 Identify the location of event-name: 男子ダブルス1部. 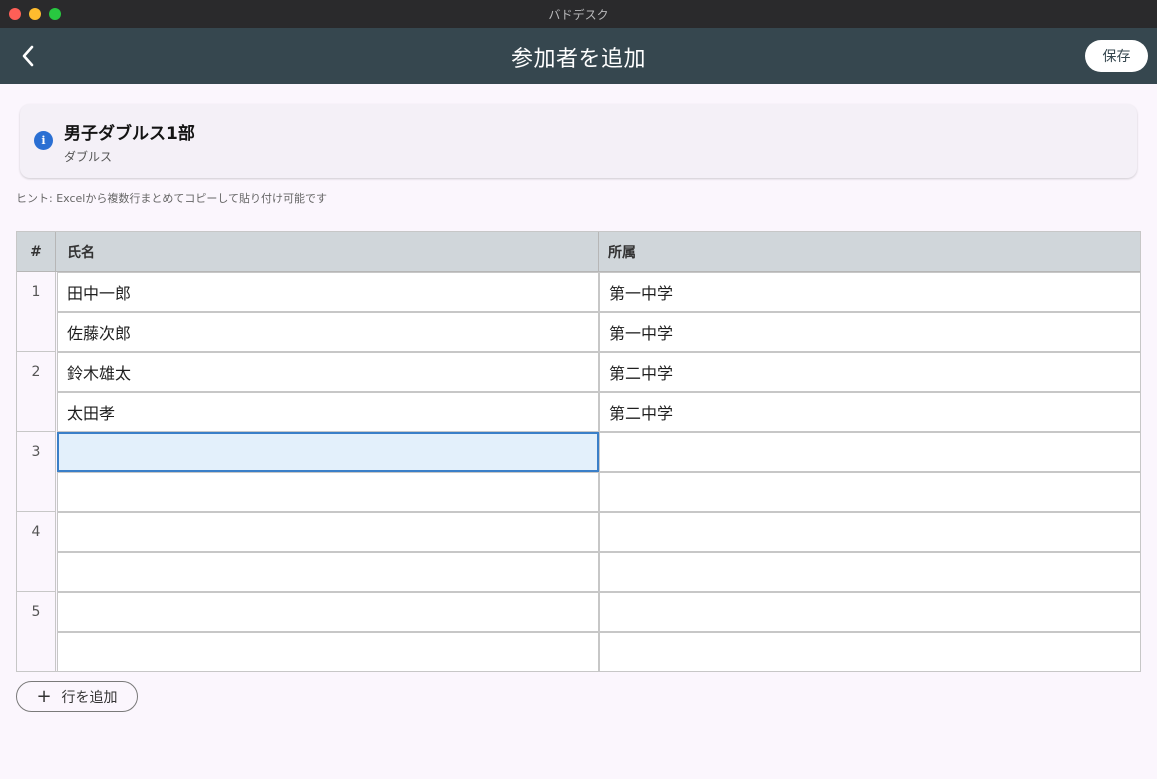
(129, 134).